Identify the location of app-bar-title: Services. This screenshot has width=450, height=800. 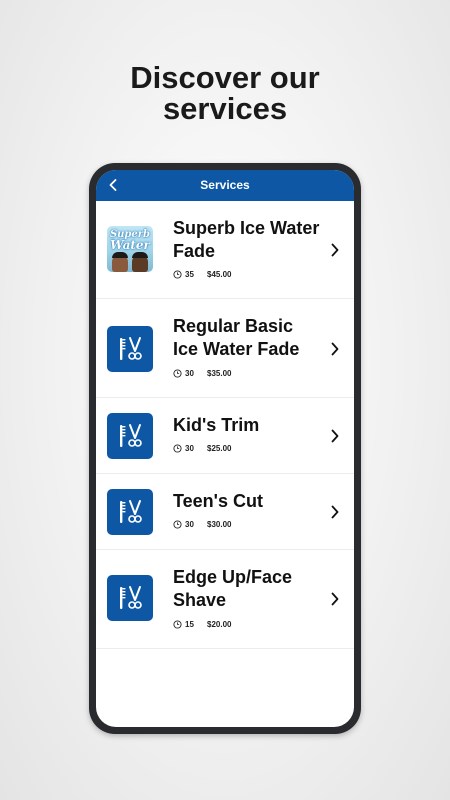
(225, 185).